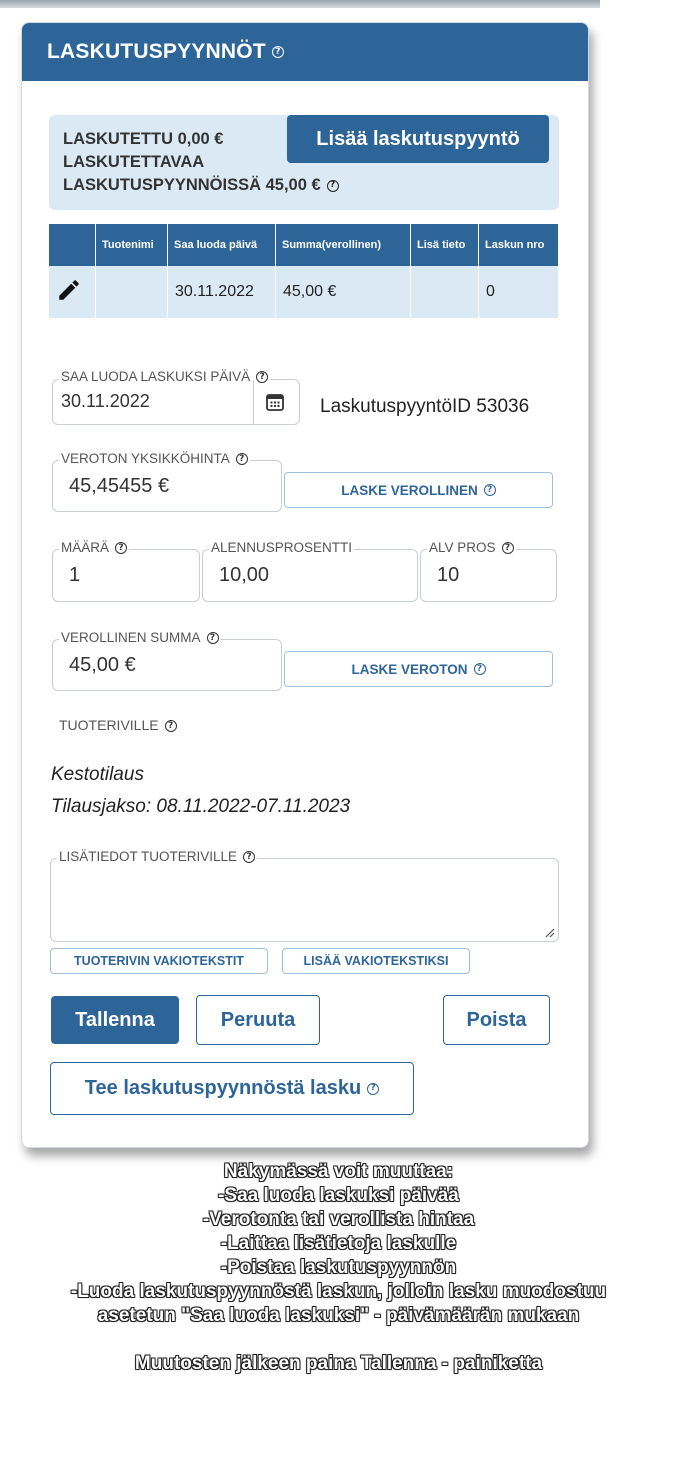 The image size is (677, 1479). Describe the element at coordinates (102, 665) in the screenshot. I see `gross-sum-input: 45,00 €` at that location.